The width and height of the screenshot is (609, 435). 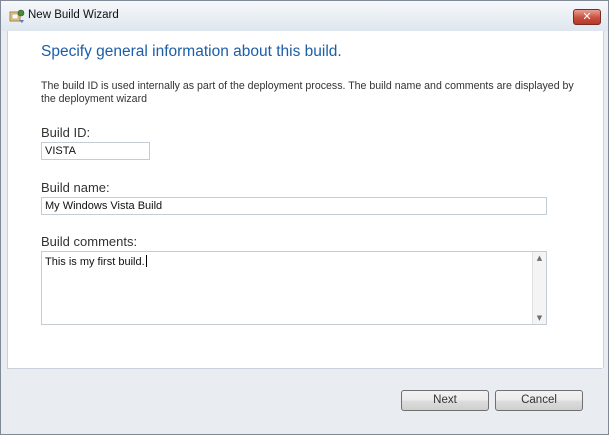 I want to click on footer-divider, so click(x=304, y=368).